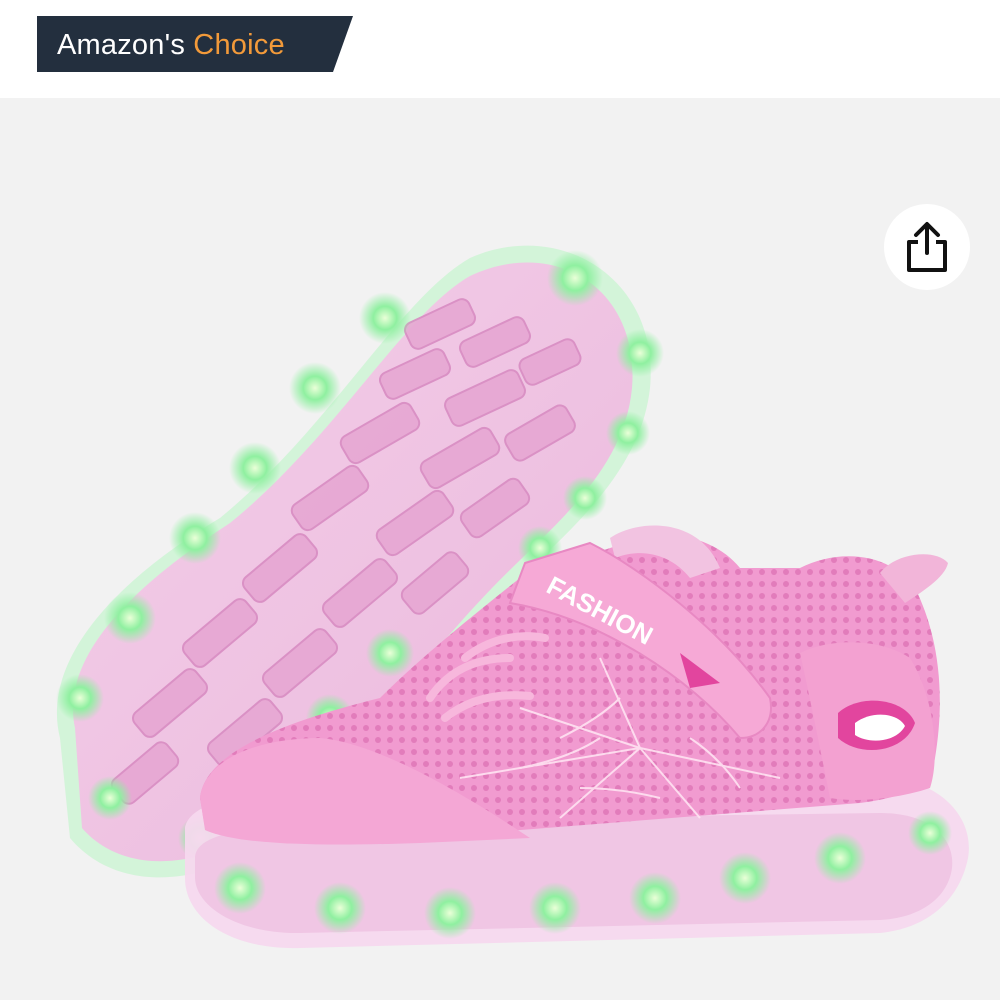 This screenshot has width=1000, height=1000. I want to click on share-icon, so click(927, 247).